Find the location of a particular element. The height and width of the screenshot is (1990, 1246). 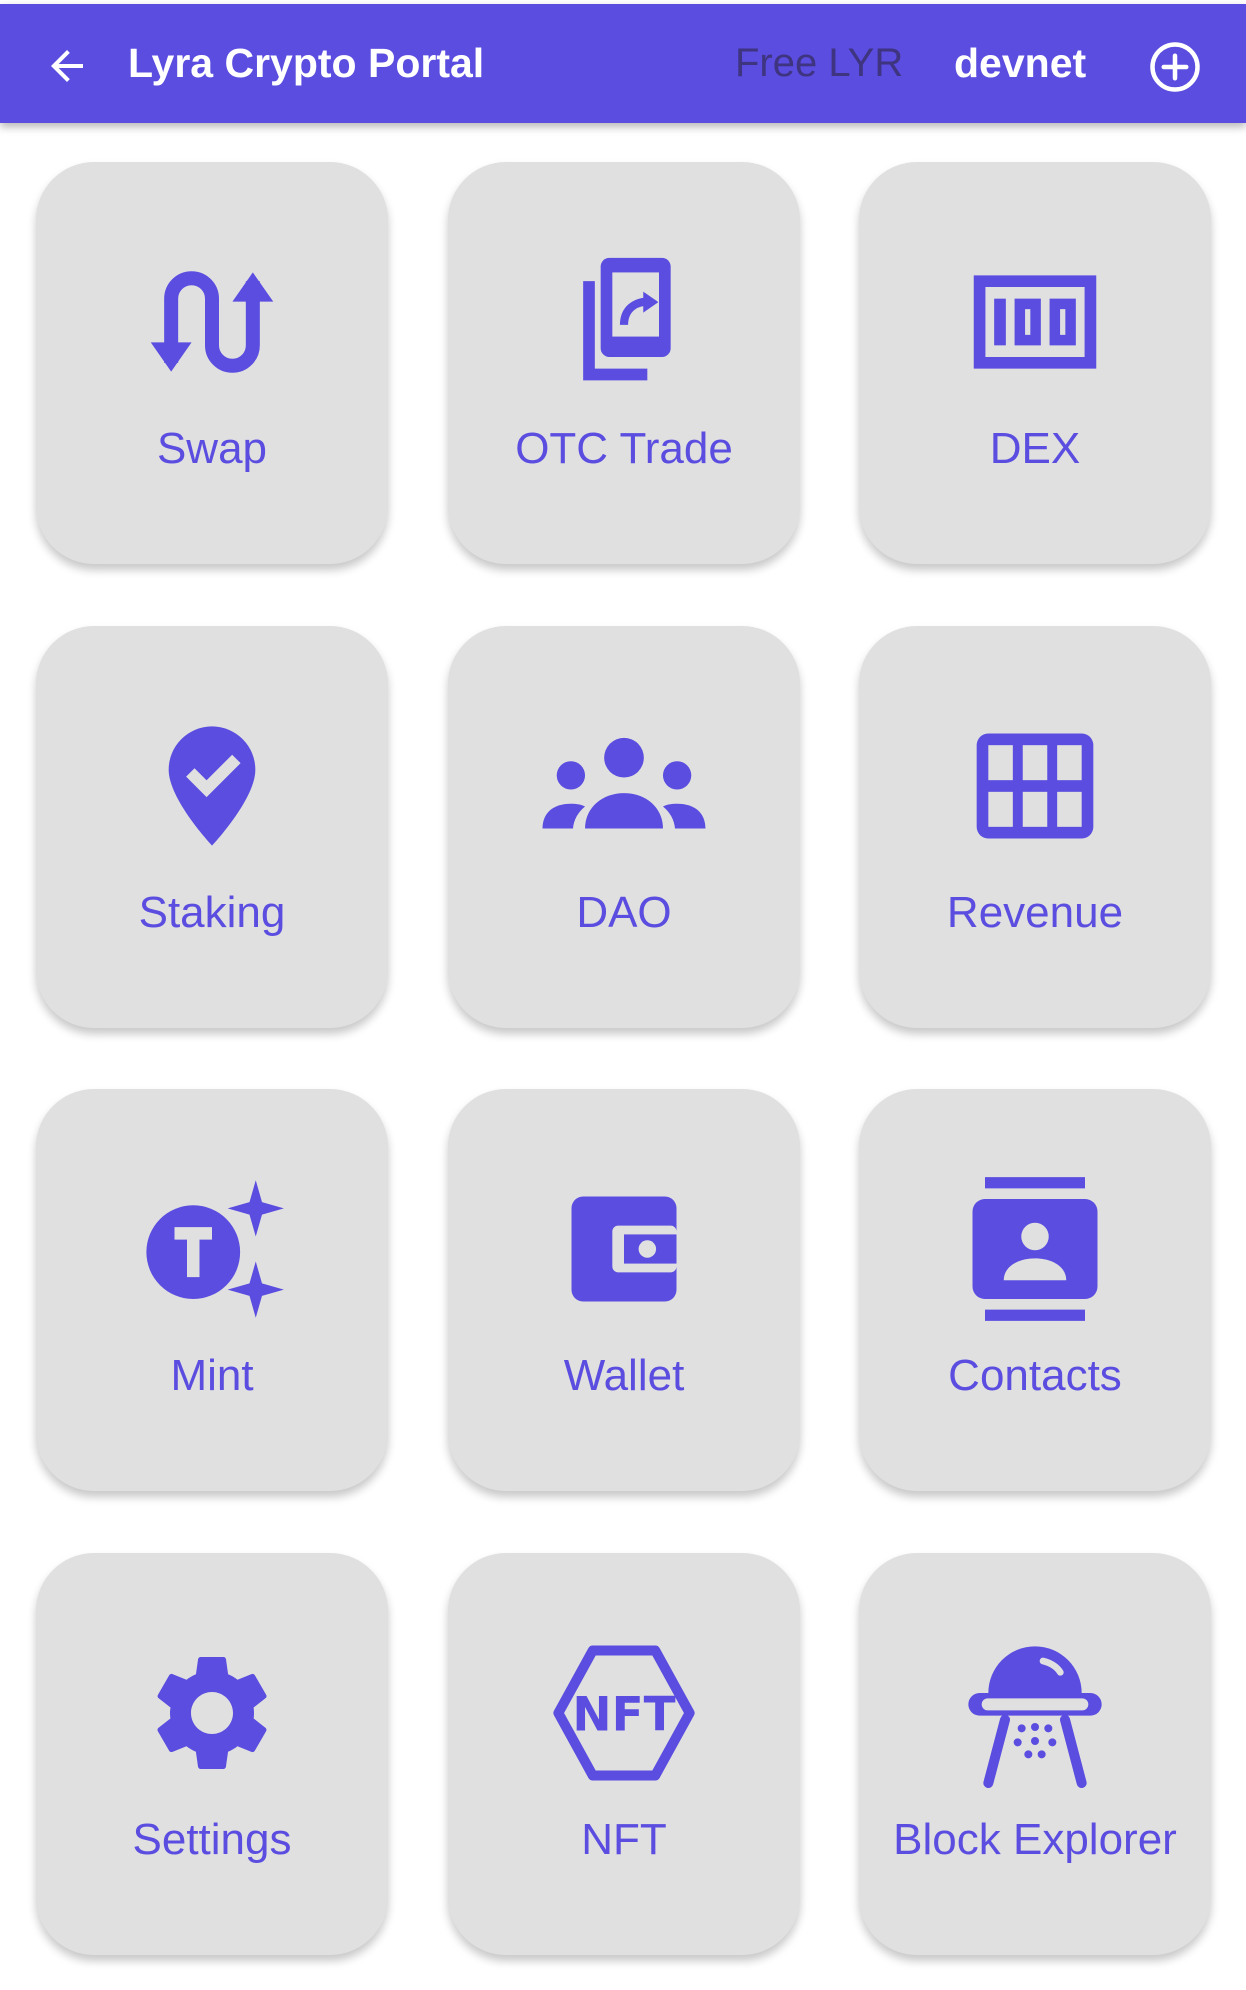

block-explorer-icon is located at coordinates (1035, 1717).